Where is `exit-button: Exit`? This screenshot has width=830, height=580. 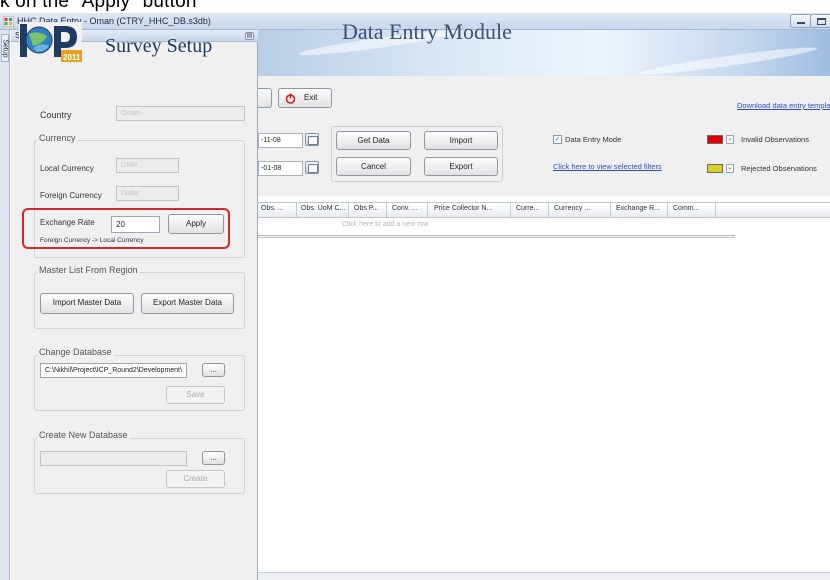 exit-button: Exit is located at coordinates (305, 98).